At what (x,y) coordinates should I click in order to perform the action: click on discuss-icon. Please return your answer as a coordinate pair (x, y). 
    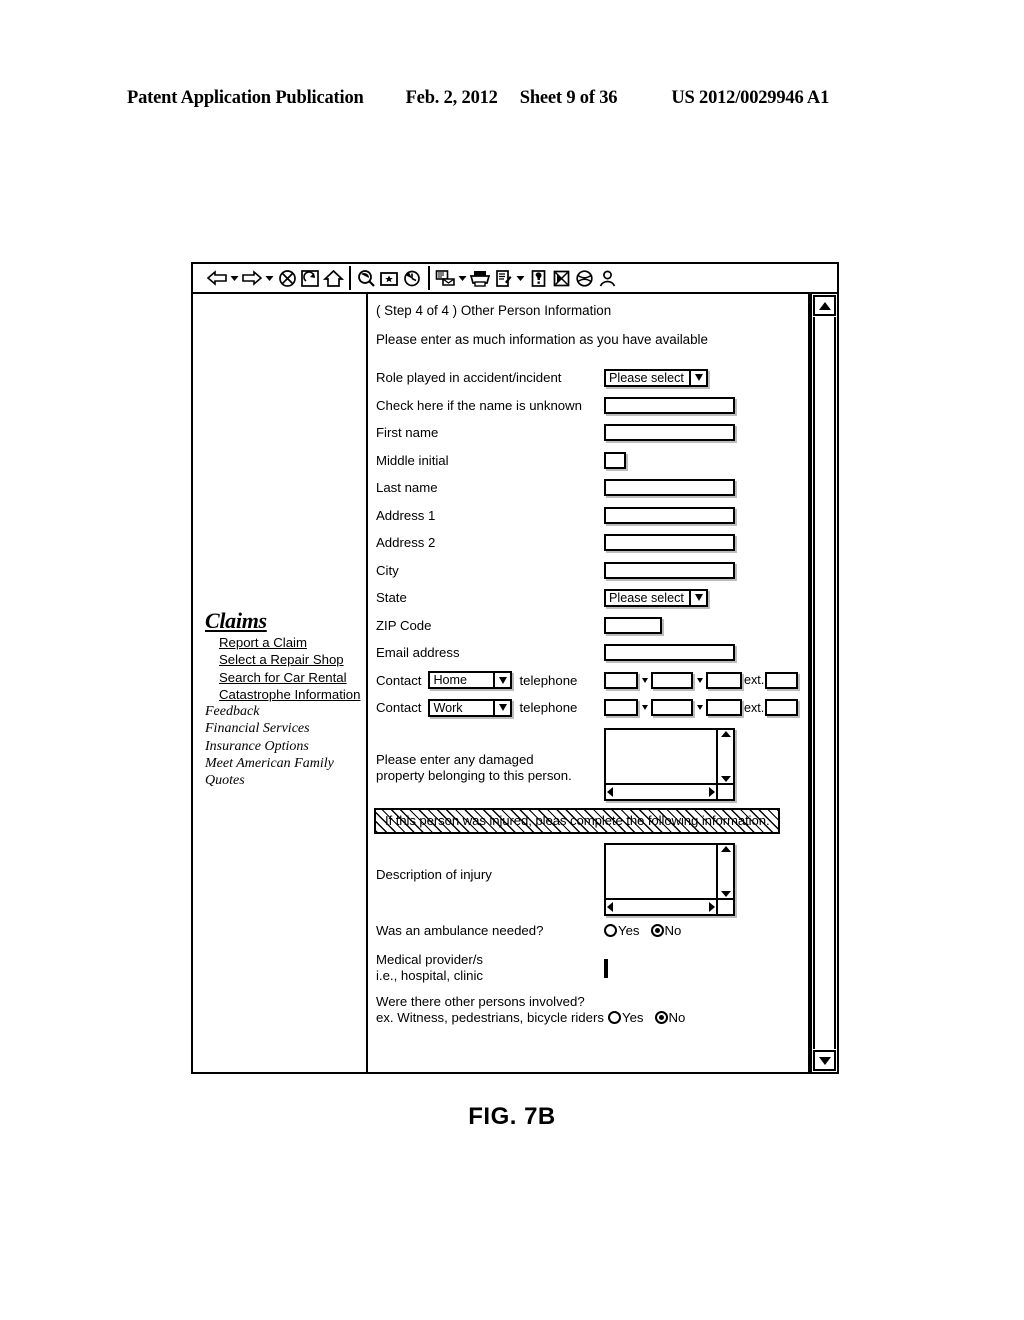
    Looking at the image, I should click on (538, 278).